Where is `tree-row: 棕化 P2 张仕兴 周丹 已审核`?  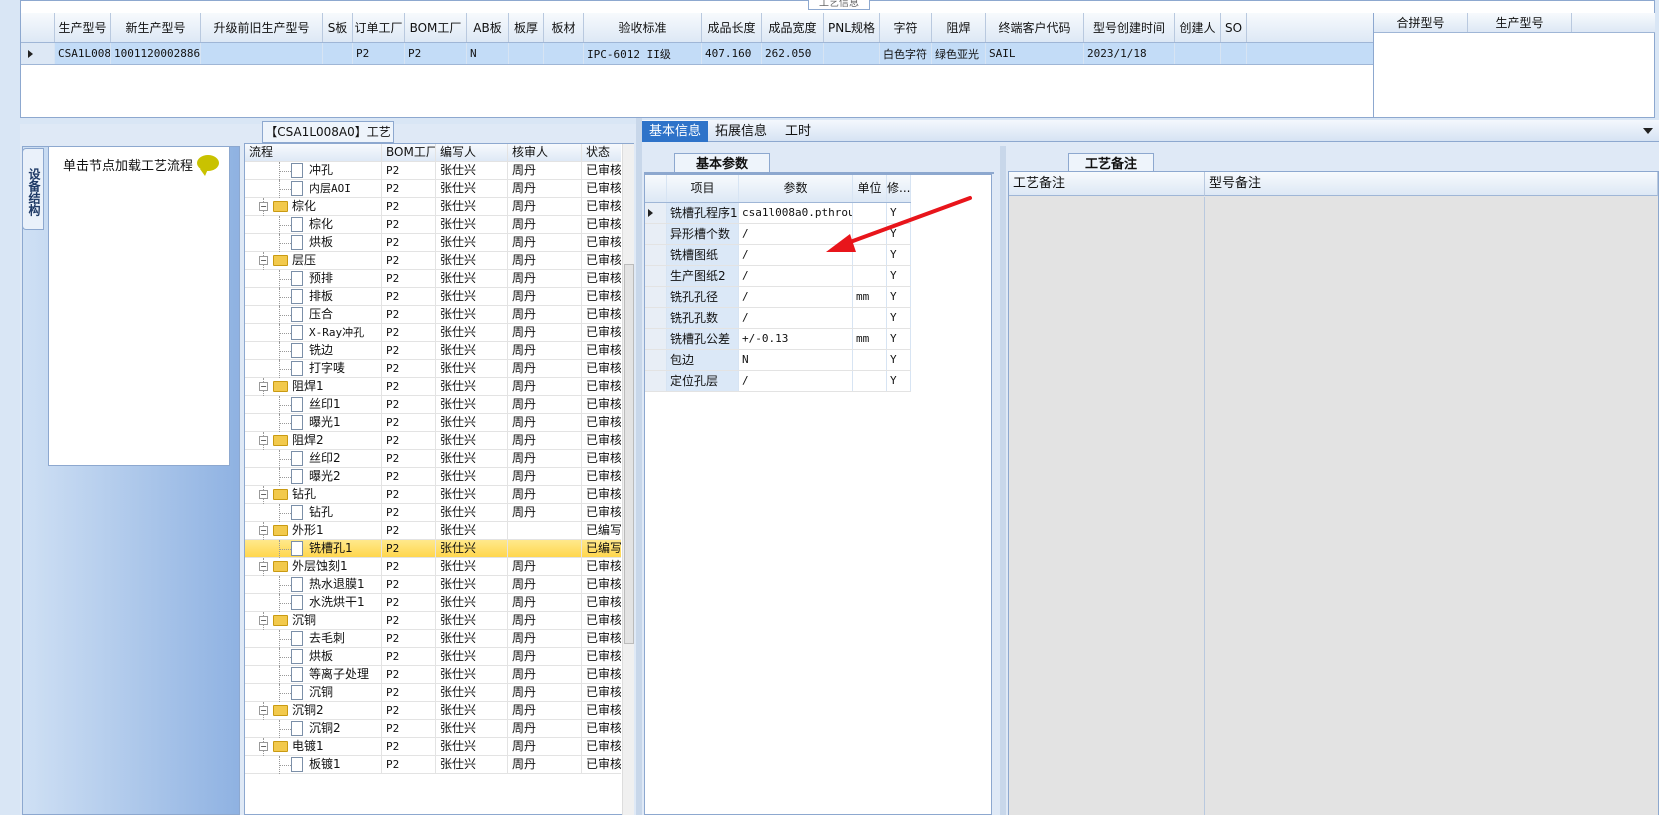
tree-row: 棕化 P2 张仕兴 周丹 已审核 is located at coordinates (433, 225).